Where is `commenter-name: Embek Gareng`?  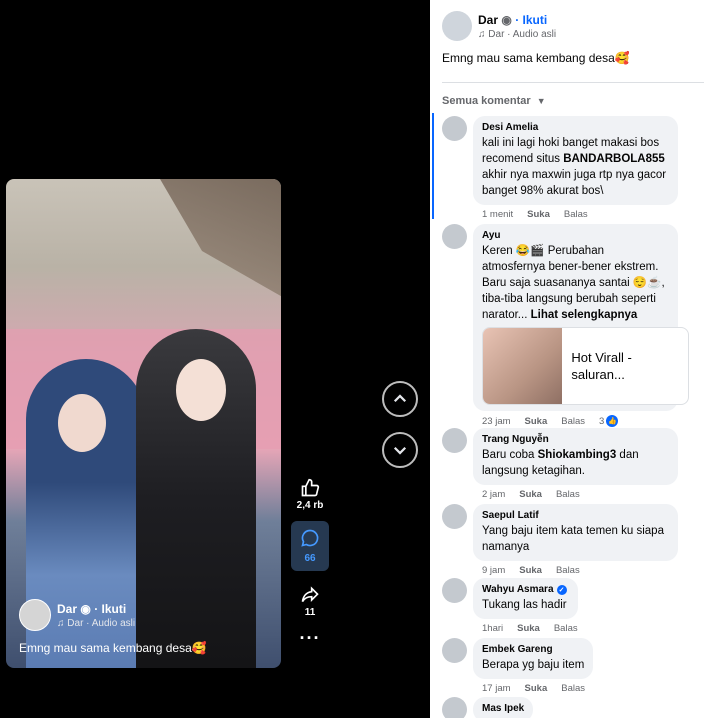 commenter-name: Embek Gareng is located at coordinates (533, 649).